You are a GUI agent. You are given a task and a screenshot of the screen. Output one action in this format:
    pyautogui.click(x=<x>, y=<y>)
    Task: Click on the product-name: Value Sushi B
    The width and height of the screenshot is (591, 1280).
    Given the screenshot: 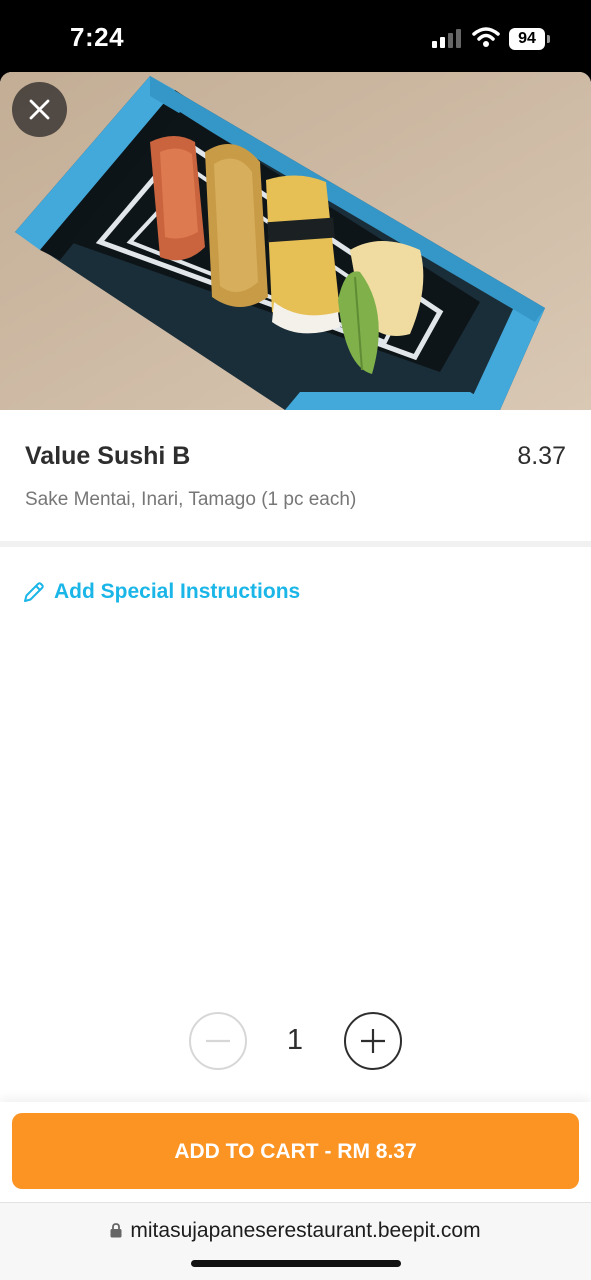 What is the action you would take?
    pyautogui.click(x=108, y=456)
    